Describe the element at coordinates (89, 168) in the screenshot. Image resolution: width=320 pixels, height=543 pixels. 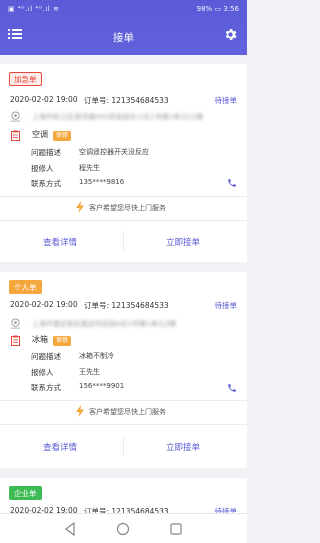
I see `field-value: 程先生` at that location.